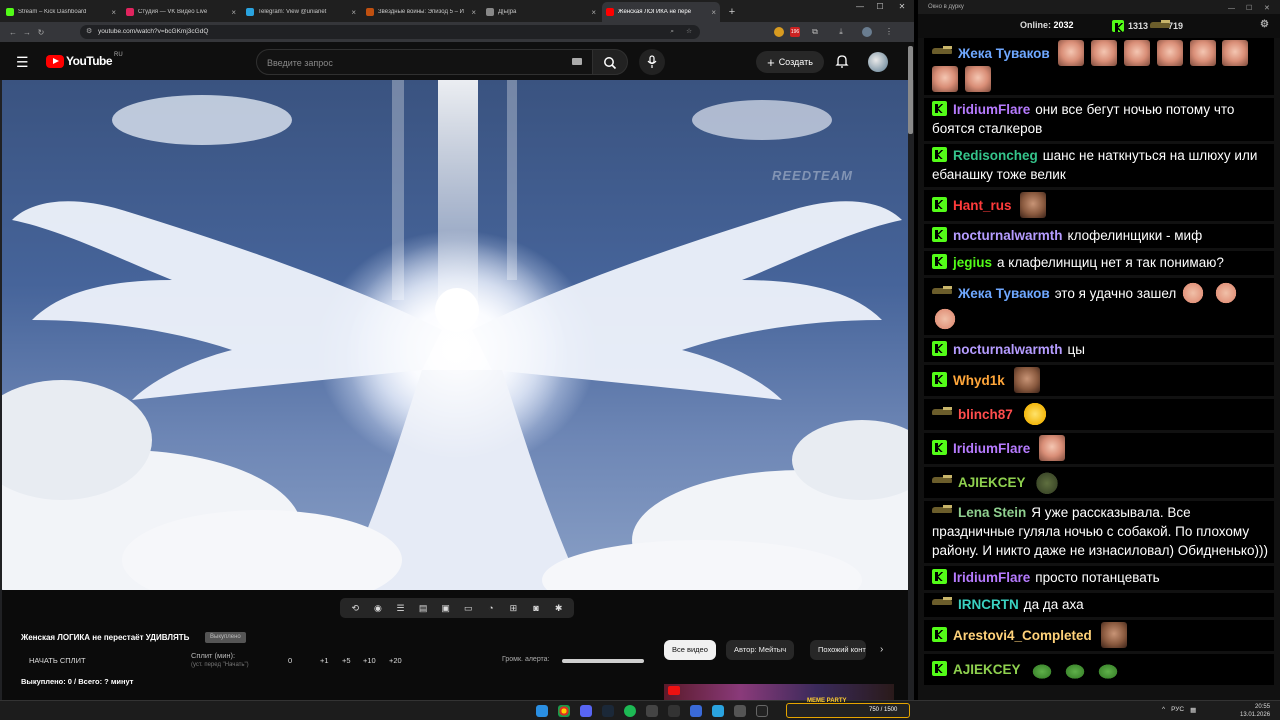 This screenshot has height=720, width=1280. What do you see at coordinates (1177, 710) in the screenshot?
I see `language-indicator: РУС` at bounding box center [1177, 710].